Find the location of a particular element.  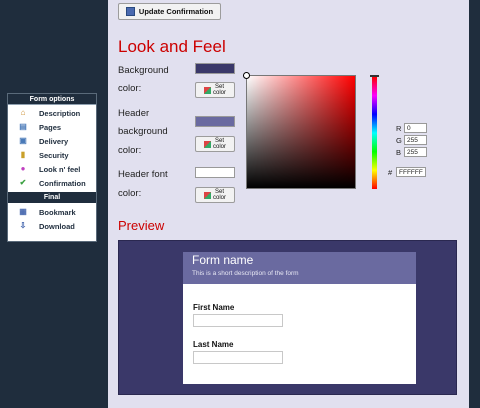

hue-slider is located at coordinates (374, 132).